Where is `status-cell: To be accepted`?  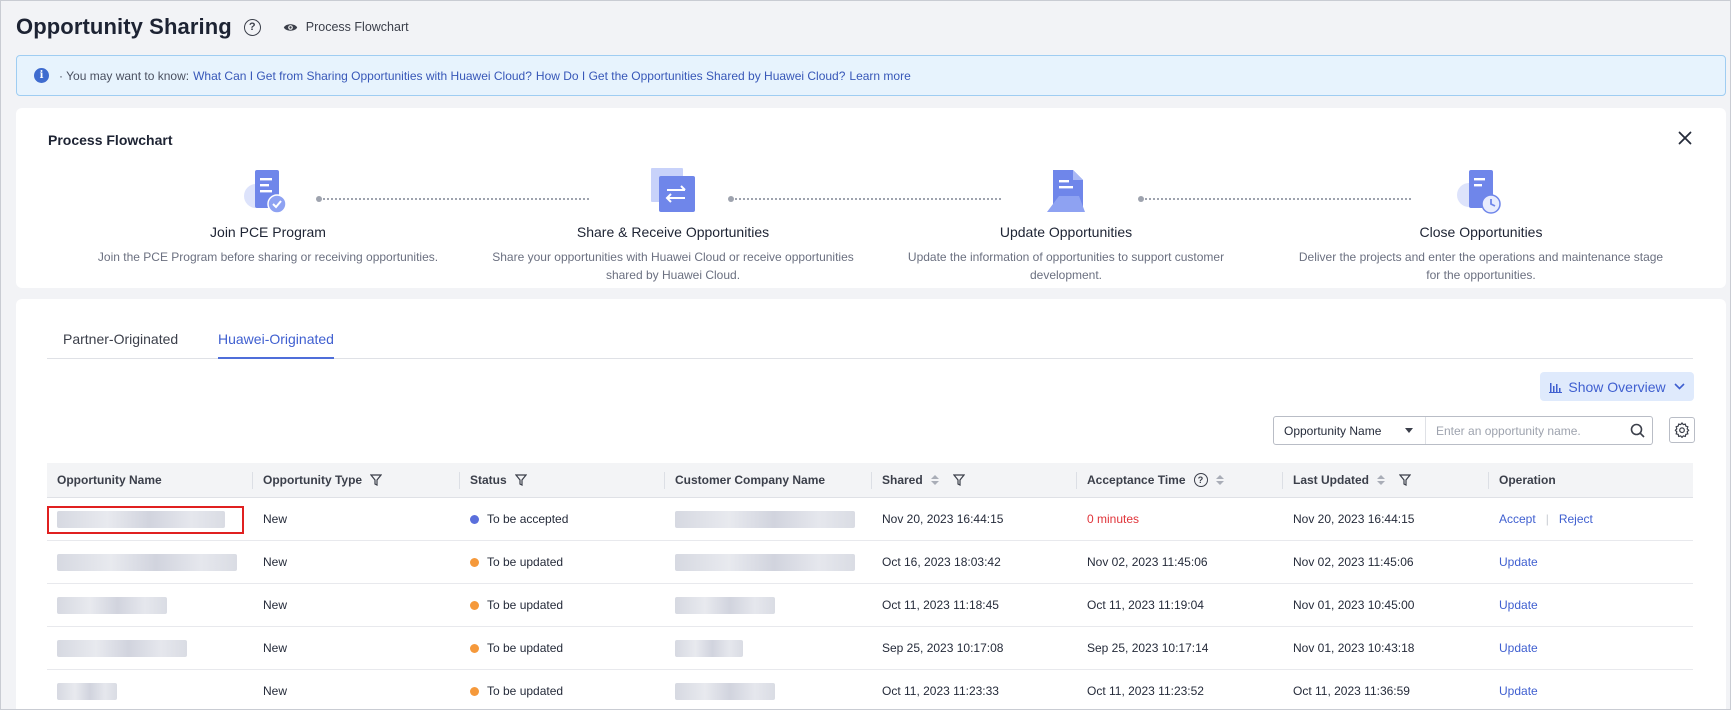
status-cell: To be accepted is located at coordinates (562, 519).